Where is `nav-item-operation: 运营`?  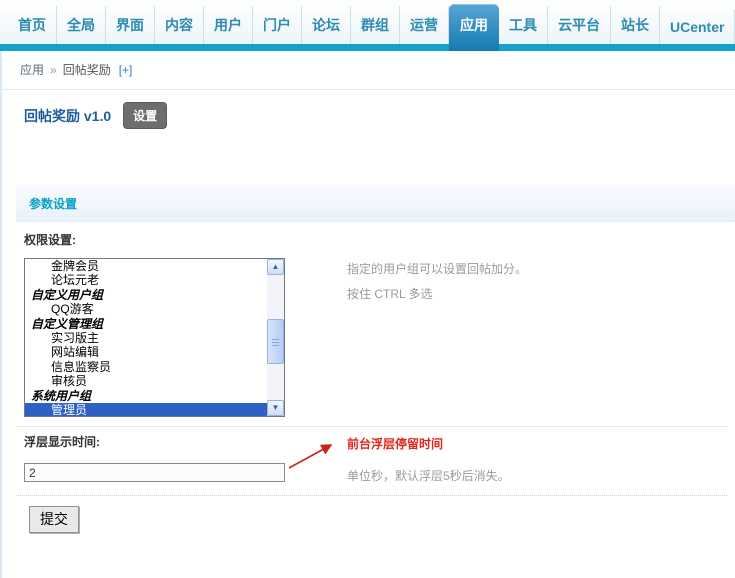 nav-item-operation: 运营 is located at coordinates (424, 25).